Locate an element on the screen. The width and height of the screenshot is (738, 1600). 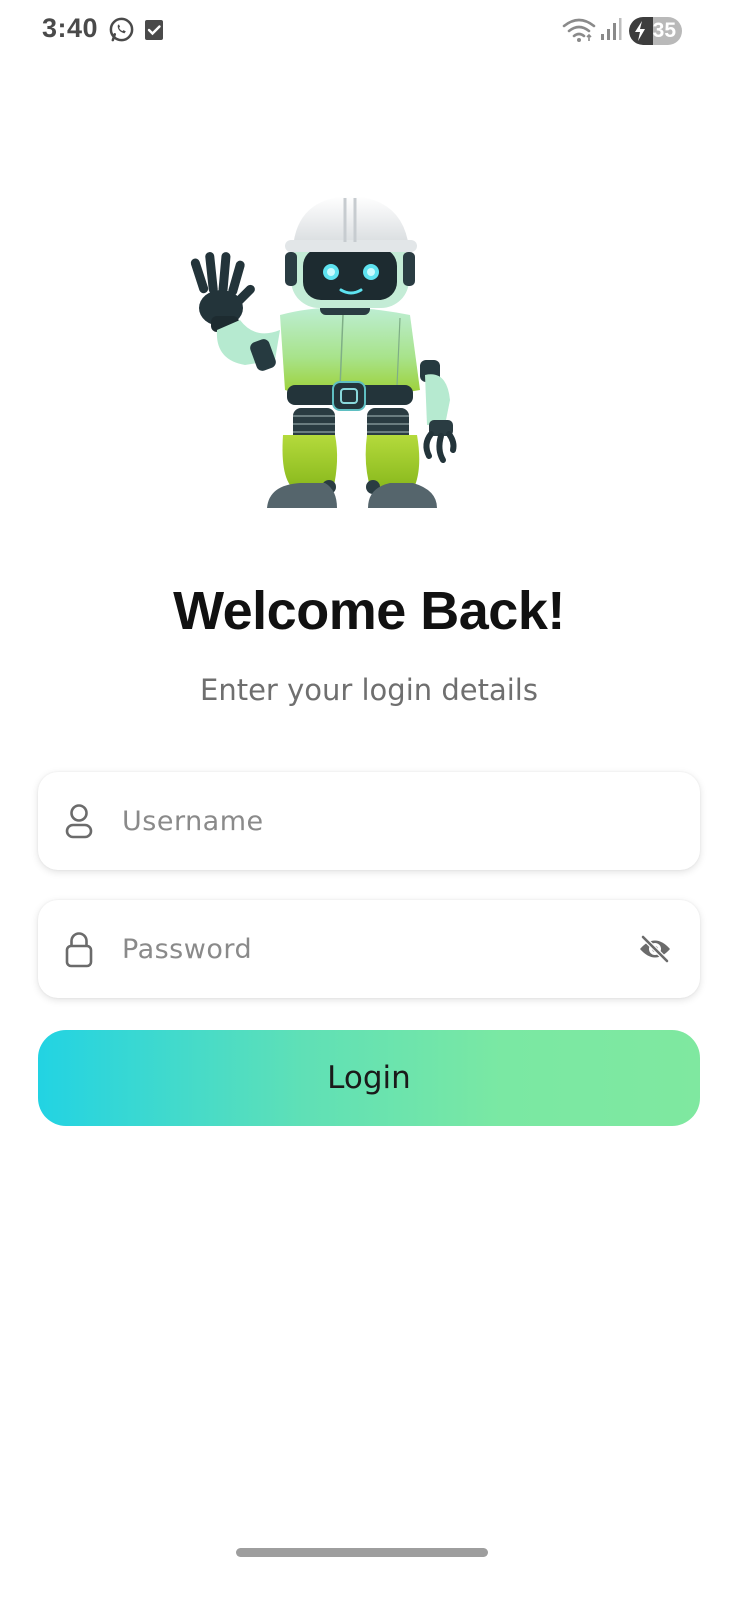
lock-icon is located at coordinates (79, 950).